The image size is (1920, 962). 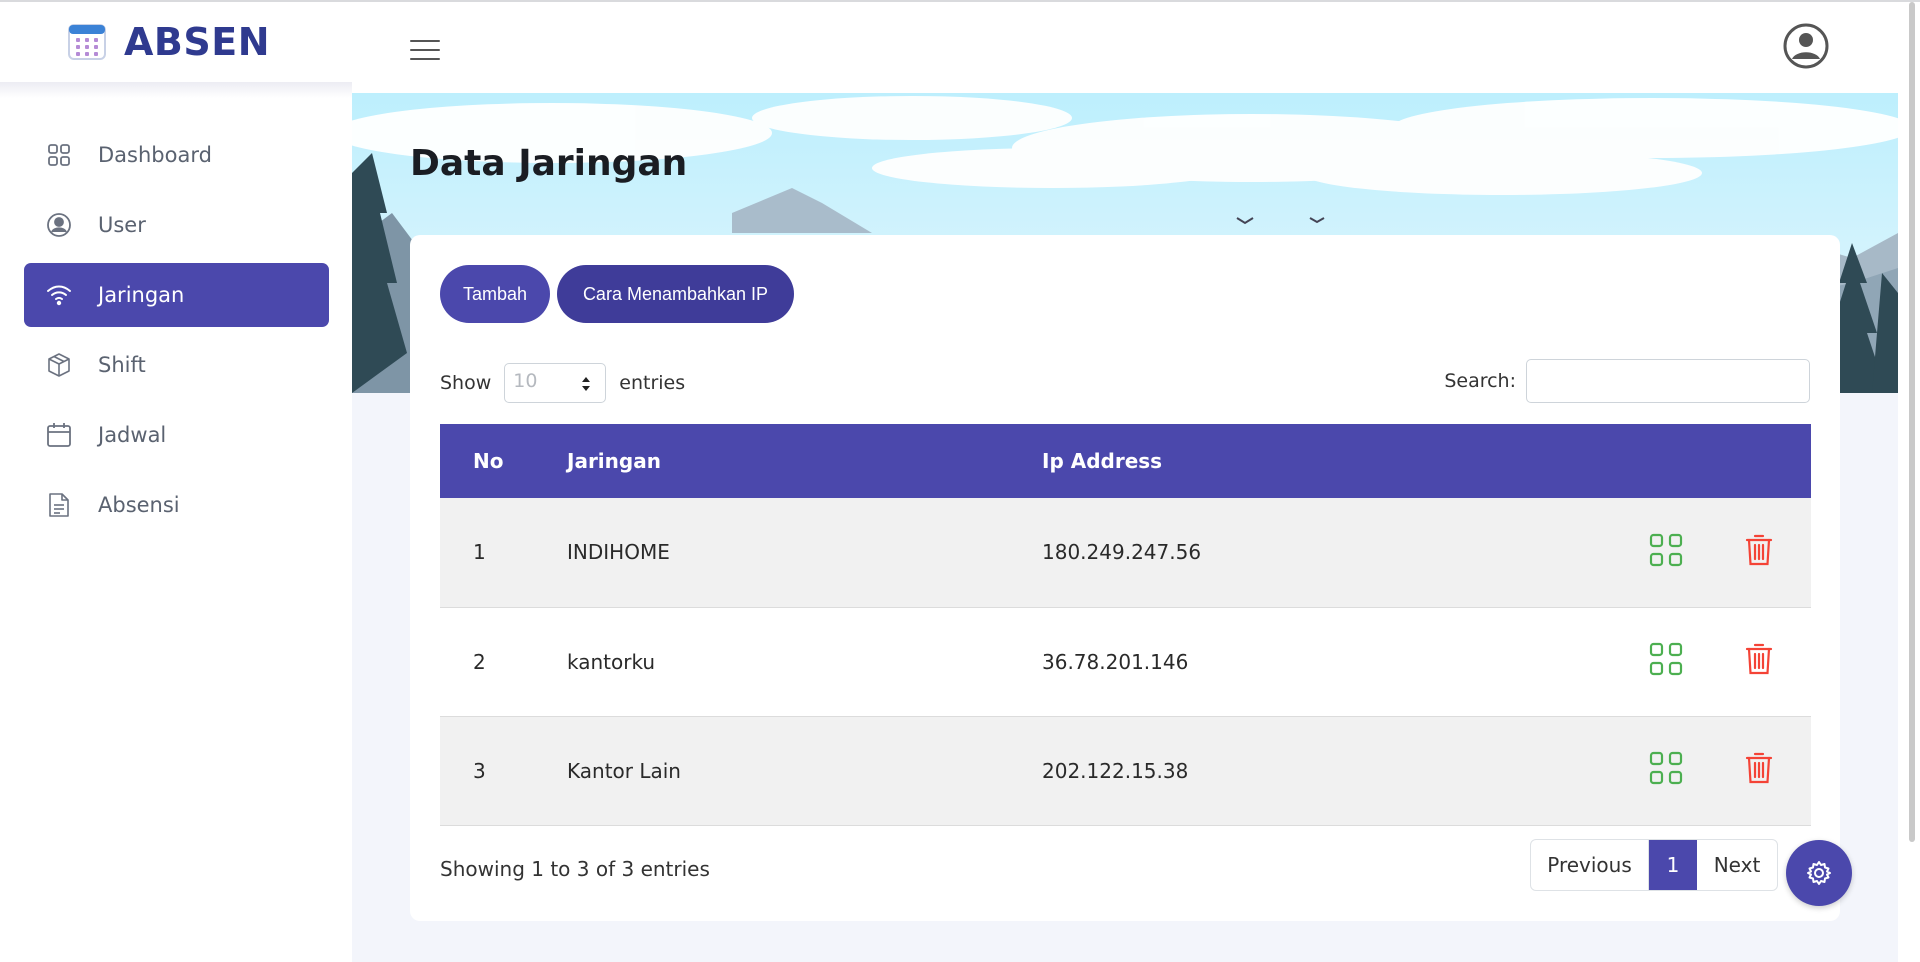 I want to click on cell-no: 1, so click(x=479, y=552).